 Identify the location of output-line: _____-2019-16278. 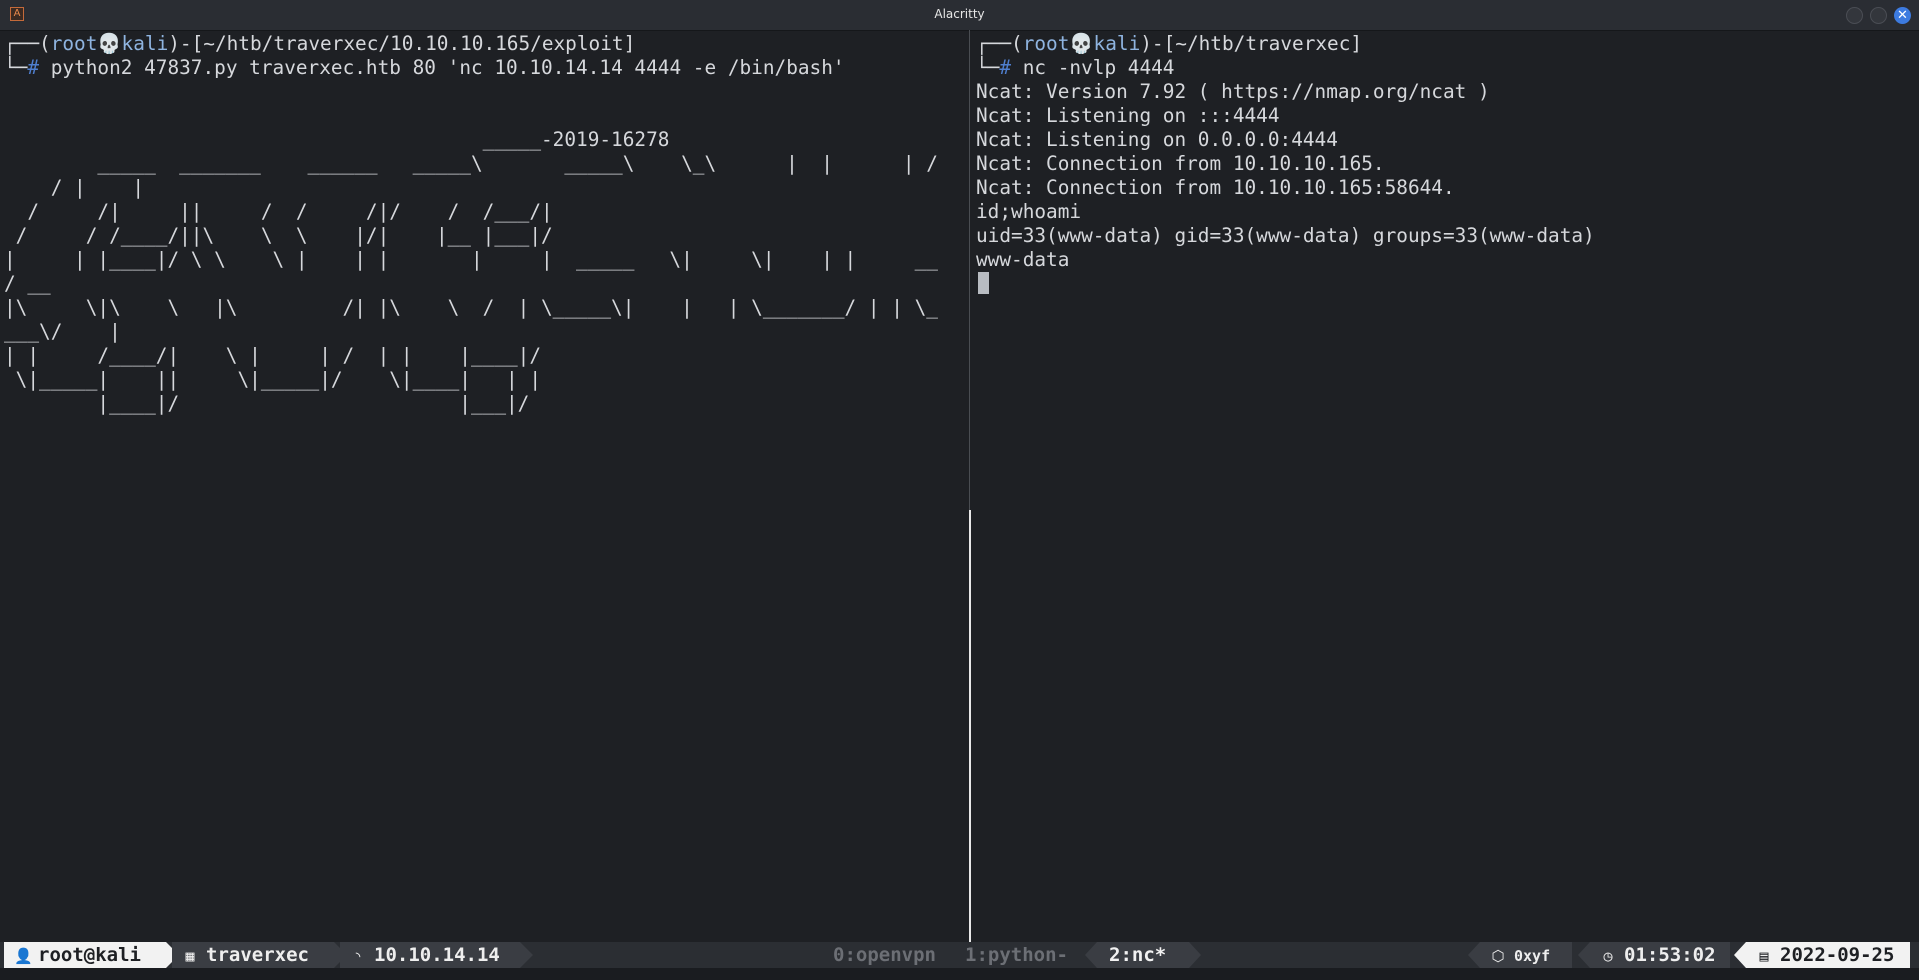
(337, 139).